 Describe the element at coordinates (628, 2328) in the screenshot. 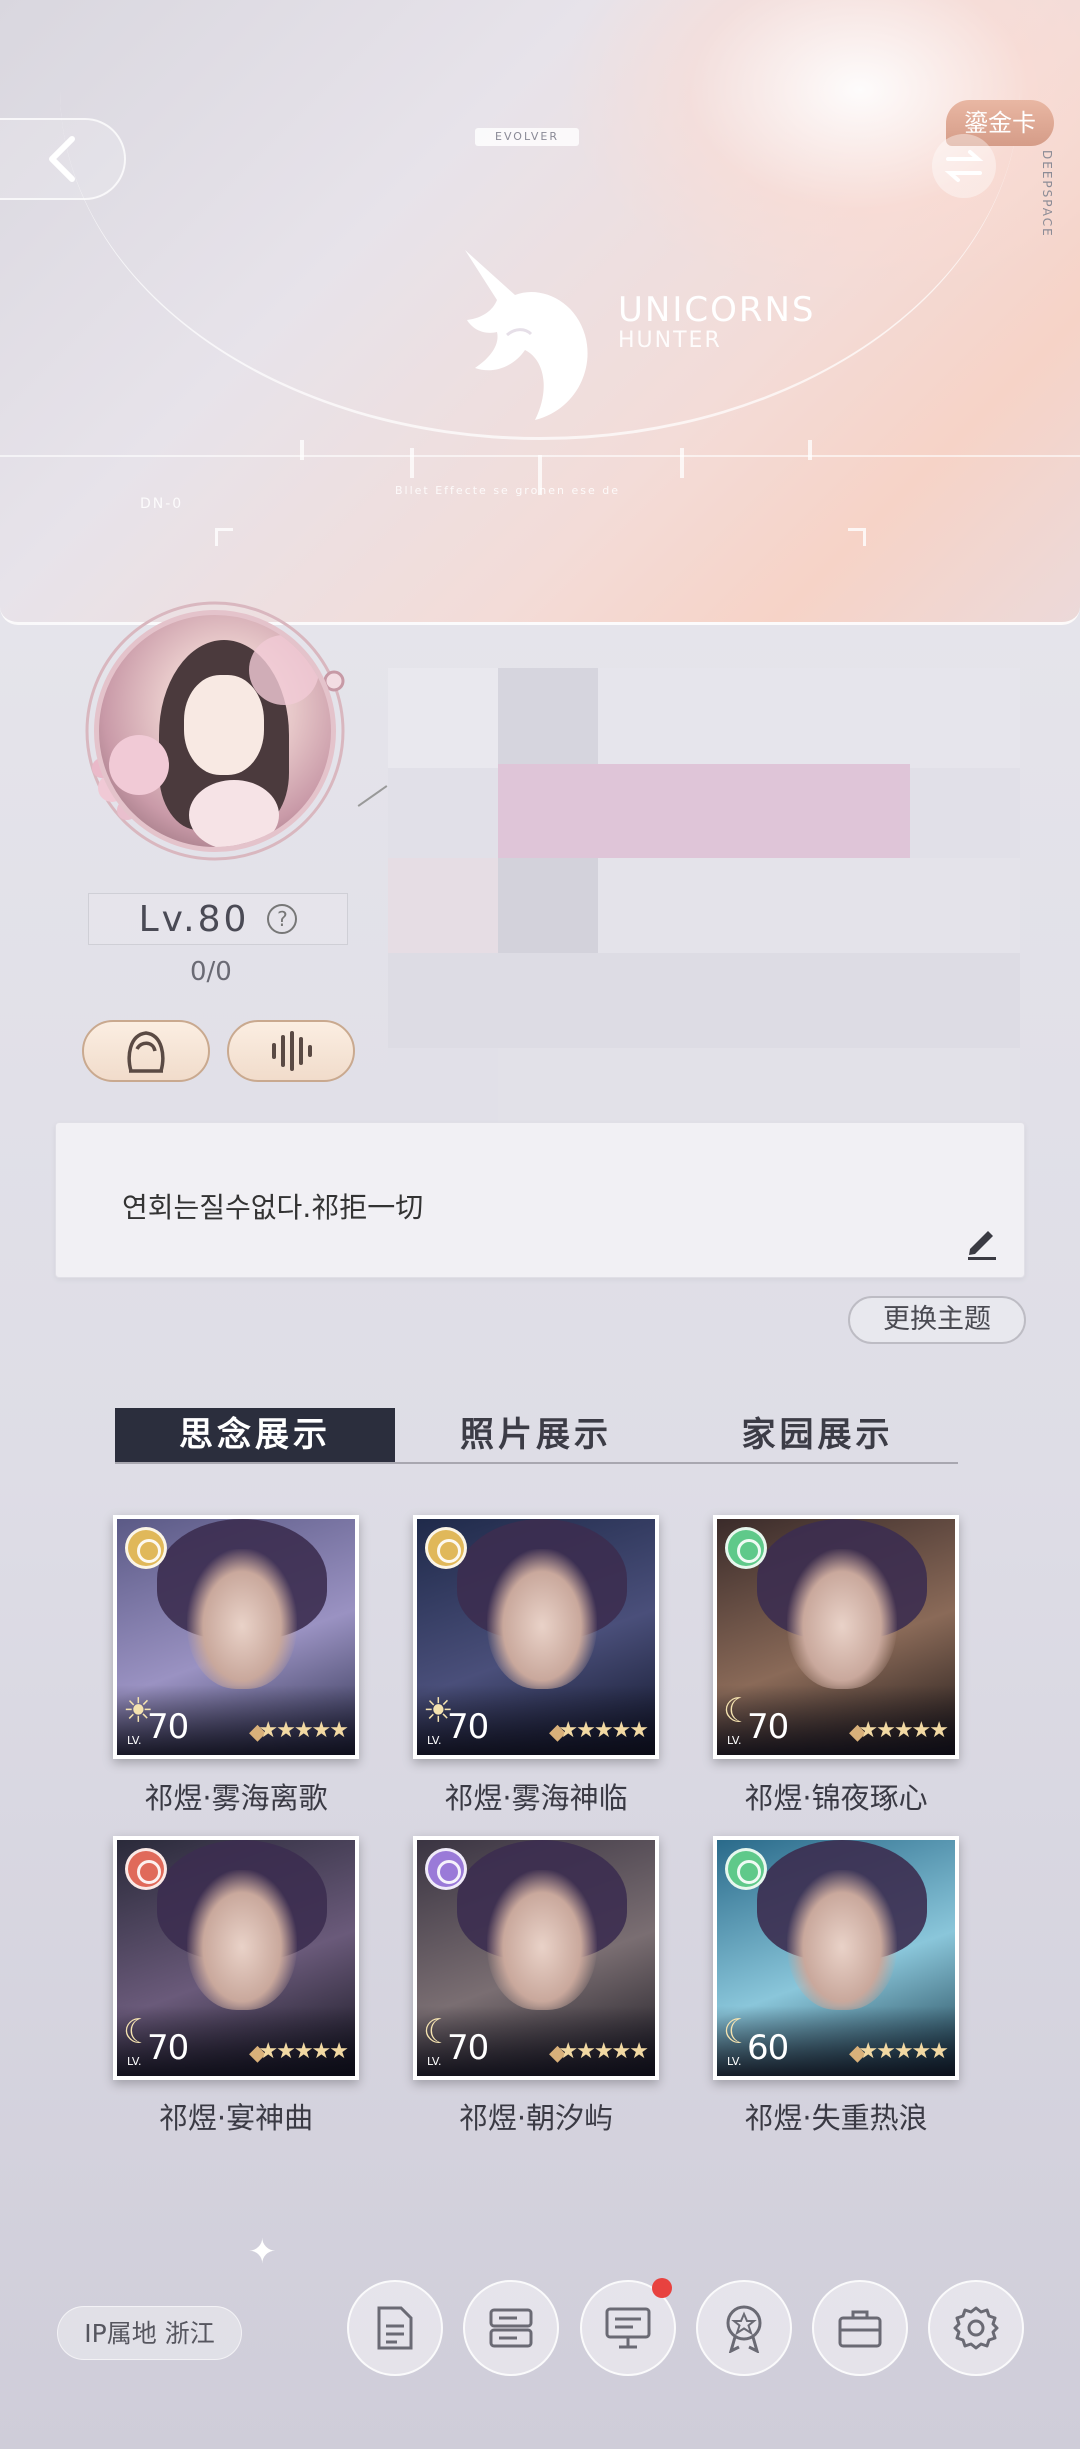

I see `message-board-icon` at that location.